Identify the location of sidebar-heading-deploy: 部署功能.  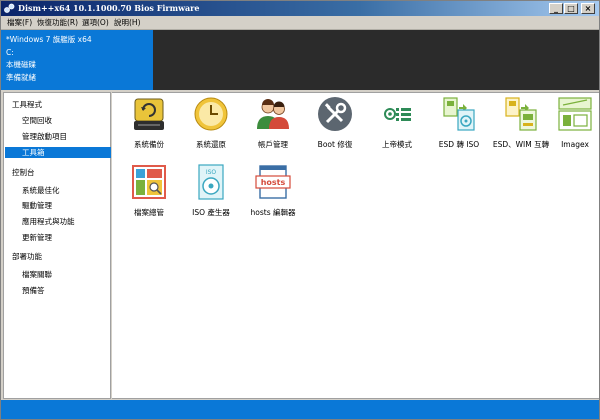
(27, 256).